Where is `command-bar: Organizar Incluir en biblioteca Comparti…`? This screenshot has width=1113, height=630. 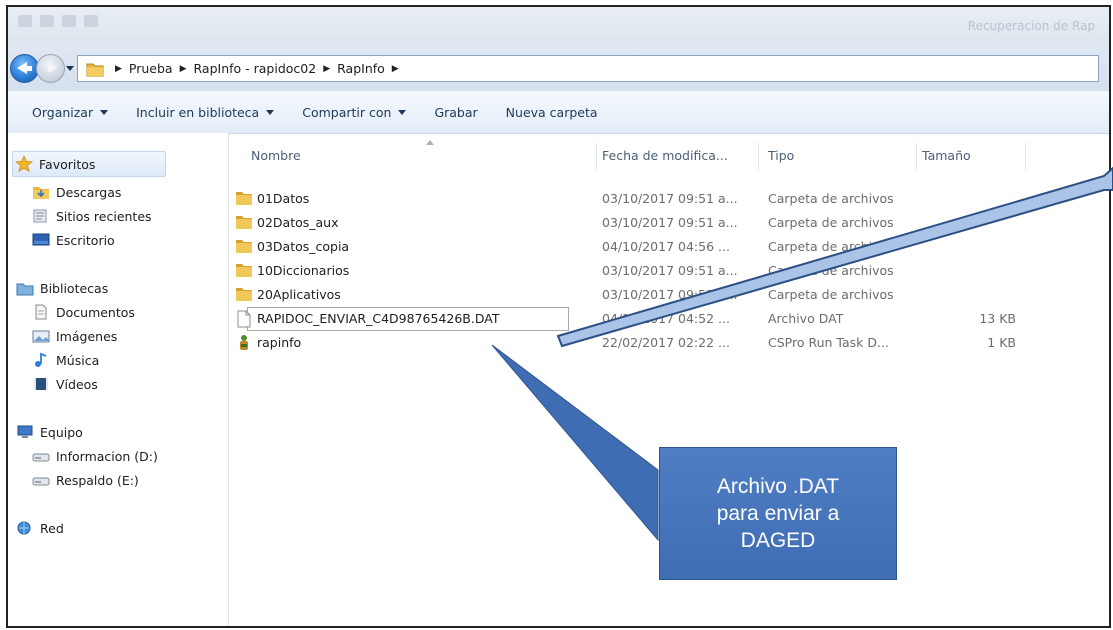
command-bar: Organizar Incluir en biblioteca Comparti… is located at coordinates (558, 112).